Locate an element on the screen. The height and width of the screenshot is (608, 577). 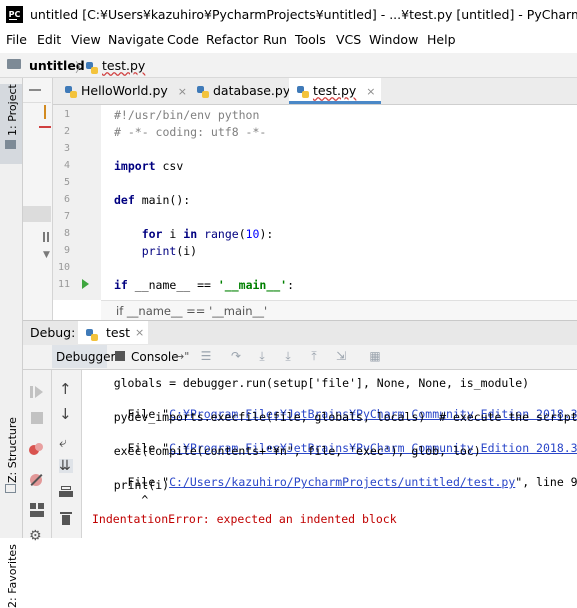
tab-debugger: Debugger is located at coordinates (83, 356).